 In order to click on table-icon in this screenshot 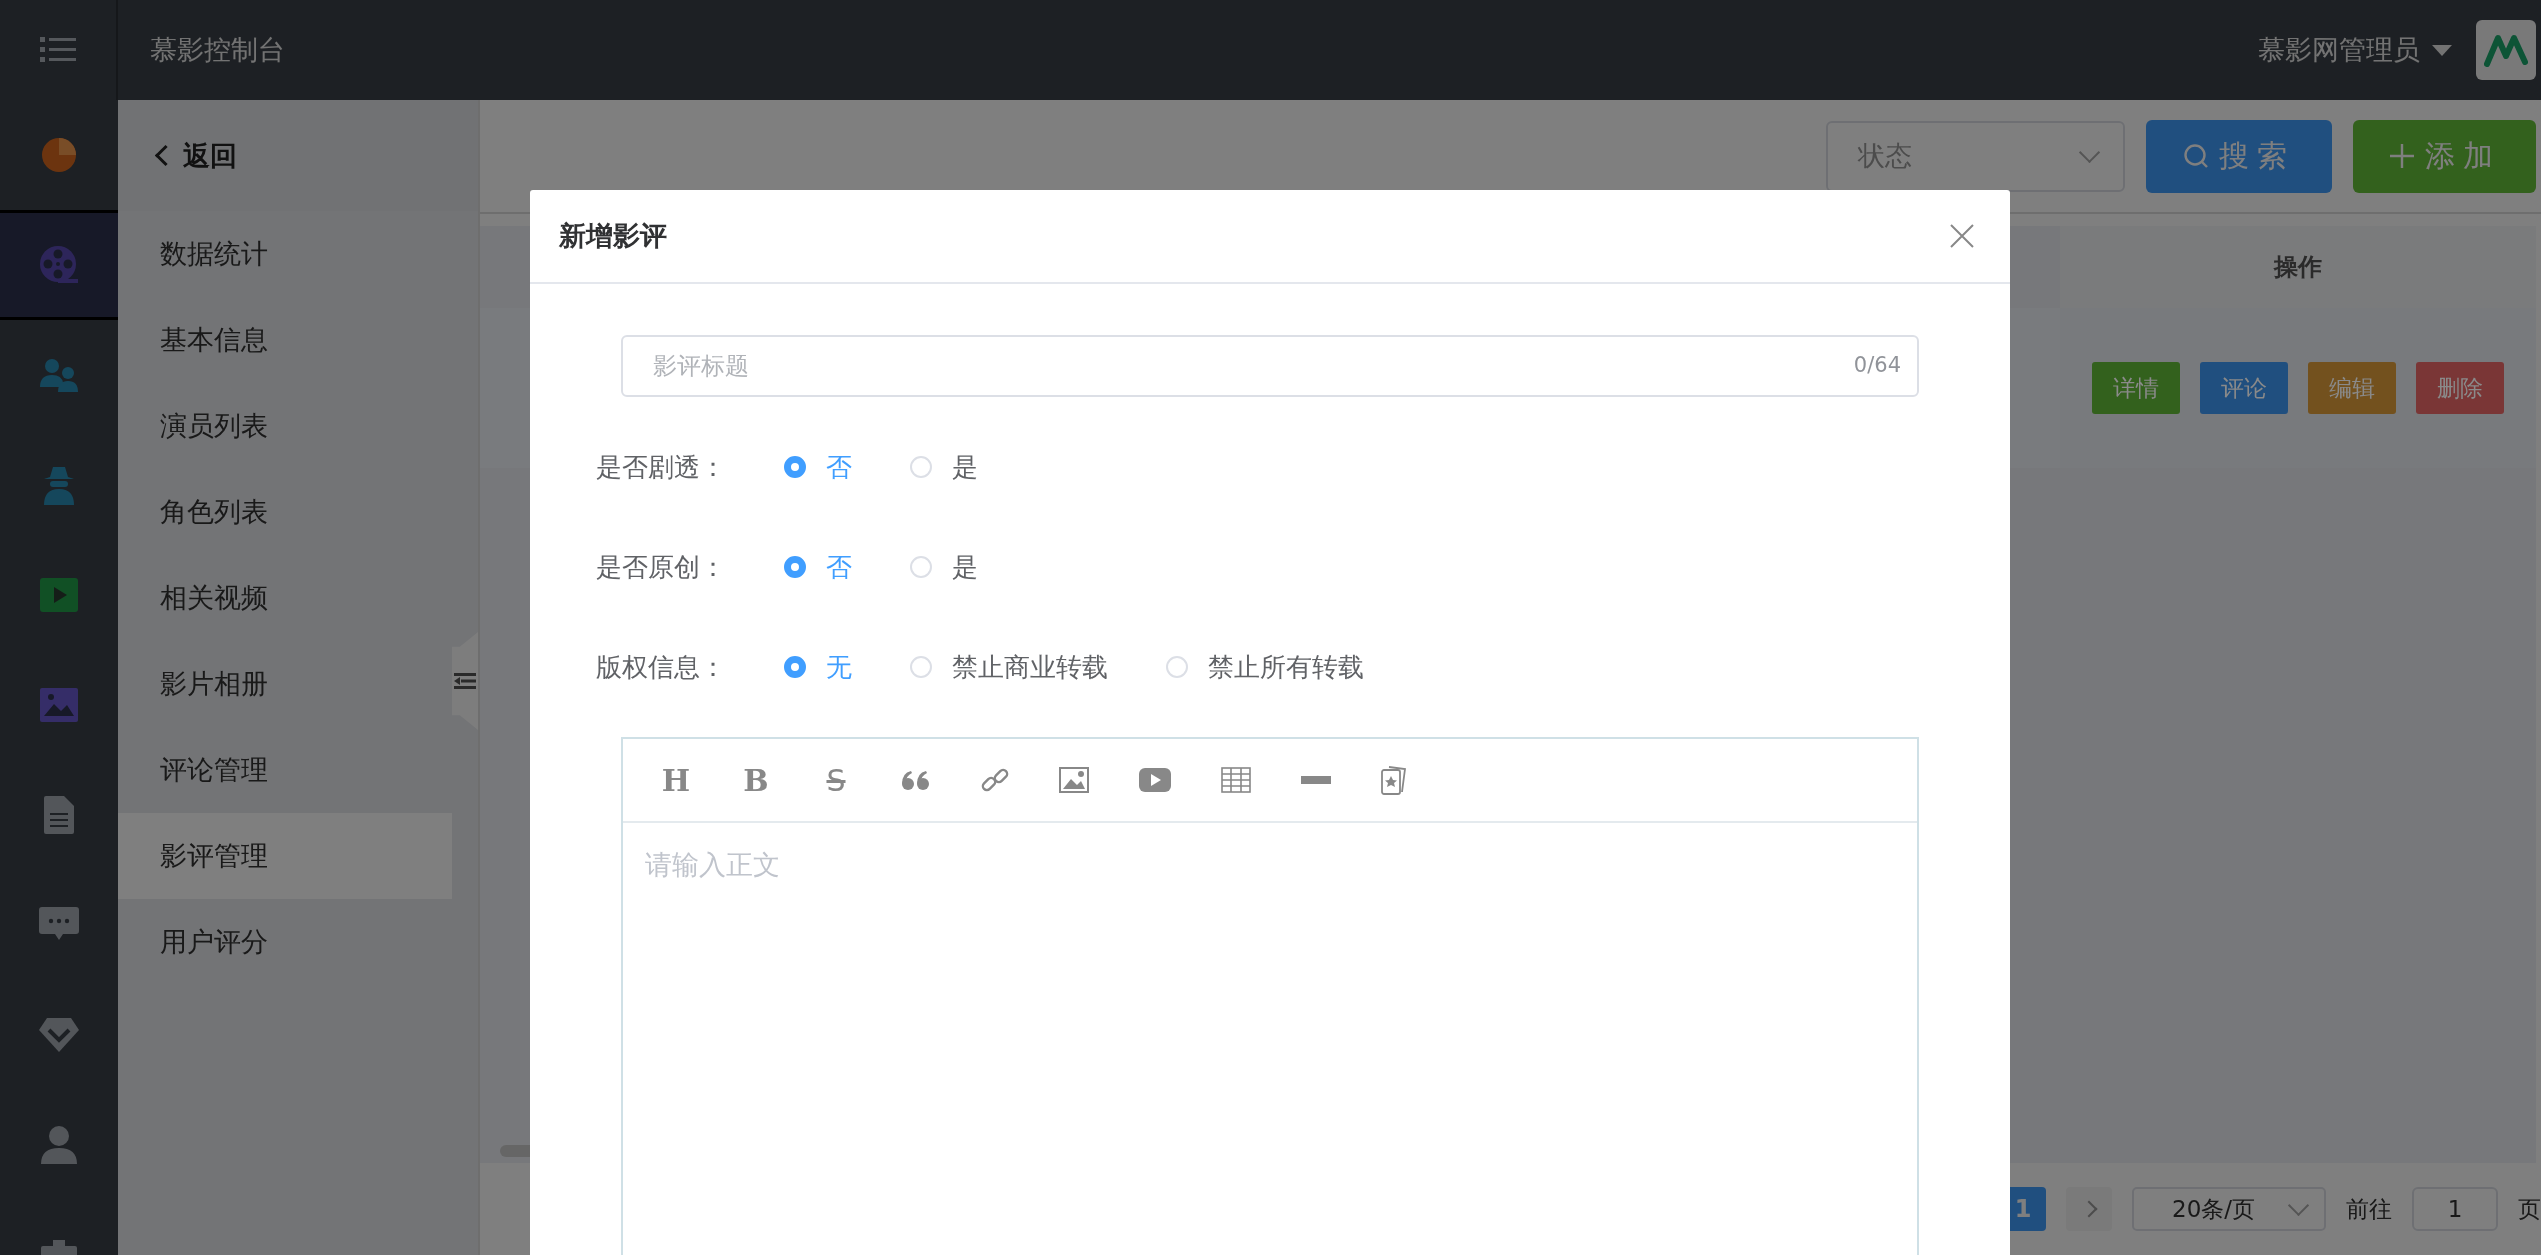, I will do `click(1236, 780)`.